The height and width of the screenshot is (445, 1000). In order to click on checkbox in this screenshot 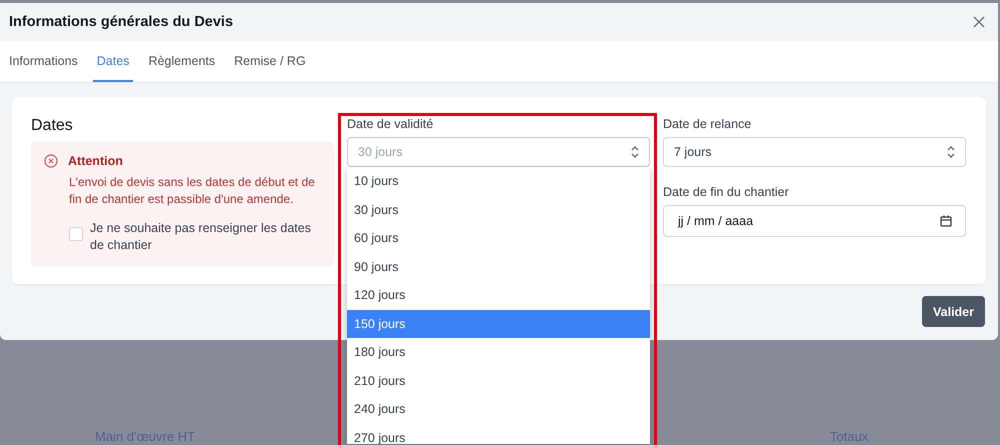, I will do `click(76, 234)`.